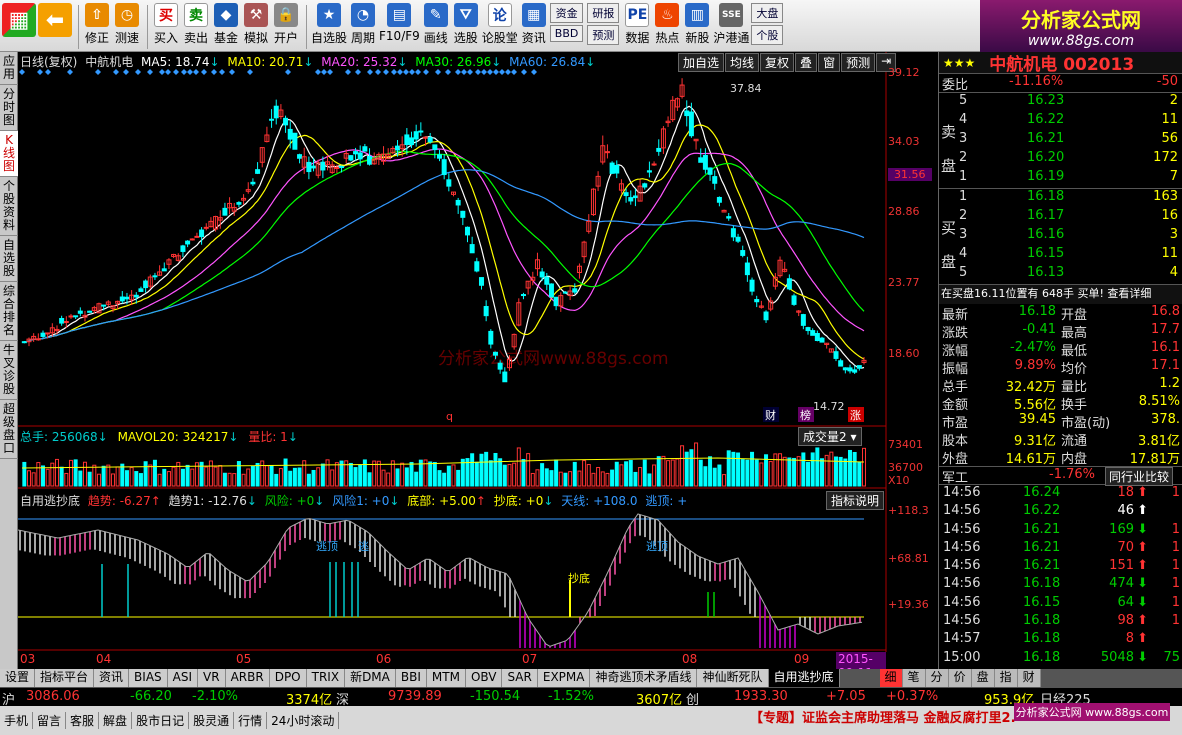 Image resolution: width=1182 pixels, height=735 pixels. What do you see at coordinates (370, 678) in the screenshot?
I see `indicator-tab: 新DMA` at bounding box center [370, 678].